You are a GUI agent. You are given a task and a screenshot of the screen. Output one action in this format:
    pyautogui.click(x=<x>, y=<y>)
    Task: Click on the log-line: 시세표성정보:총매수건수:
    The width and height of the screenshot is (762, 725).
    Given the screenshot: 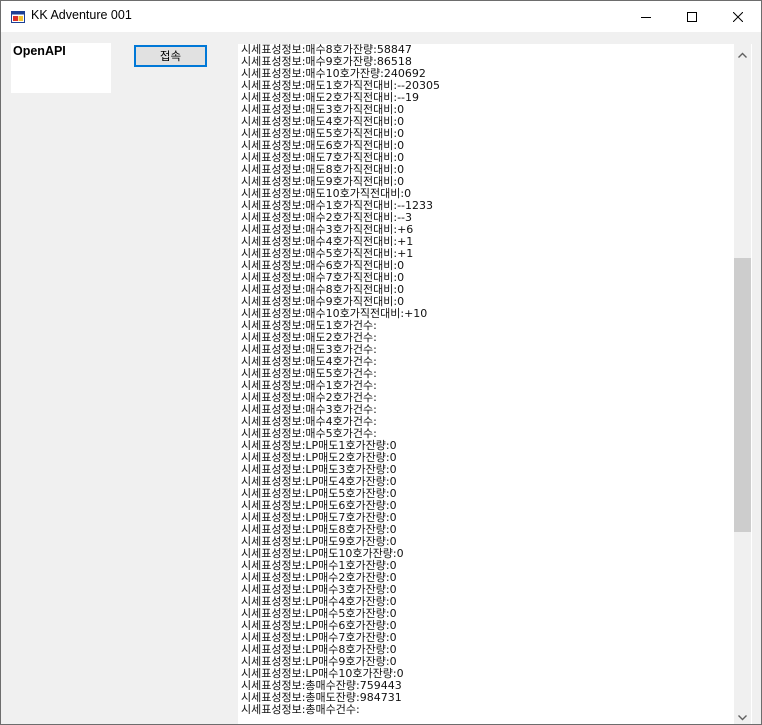 What is the action you would take?
    pyautogui.click(x=340, y=710)
    